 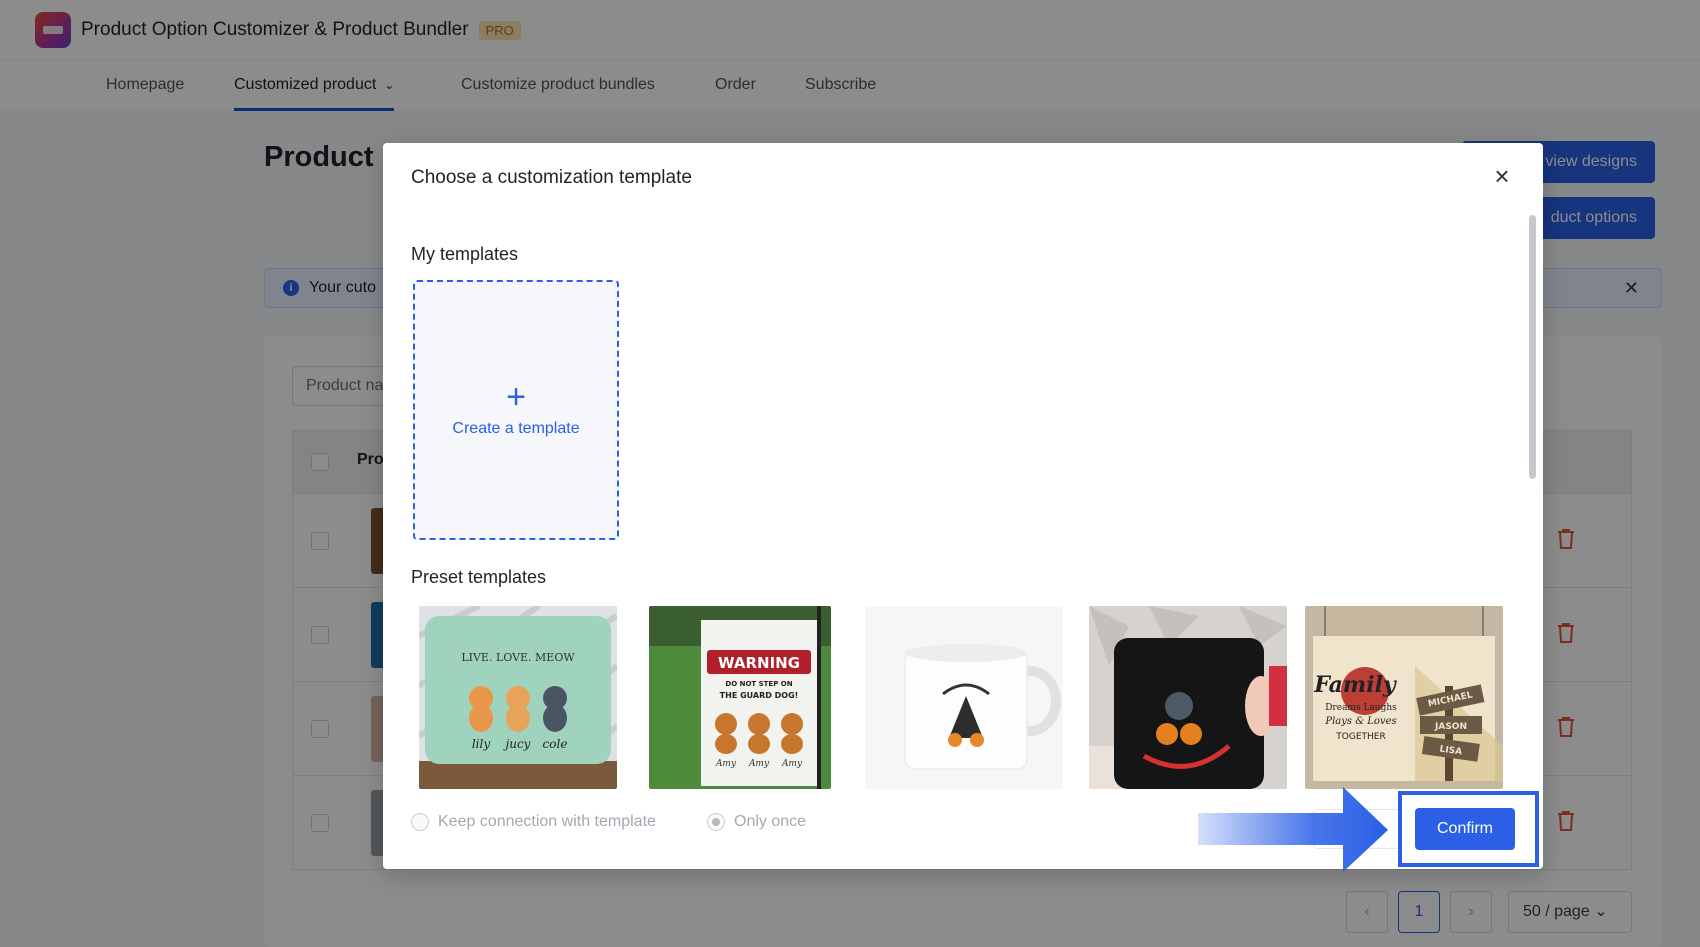 I want to click on flag-name-3: Amy, so click(x=792, y=764).